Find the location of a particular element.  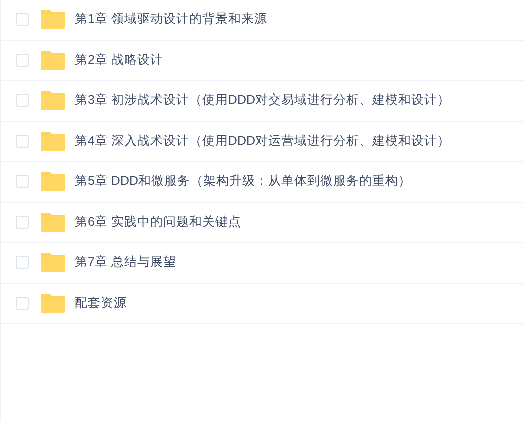

folder-name: 第7章 总结与展望 is located at coordinates (125, 262).